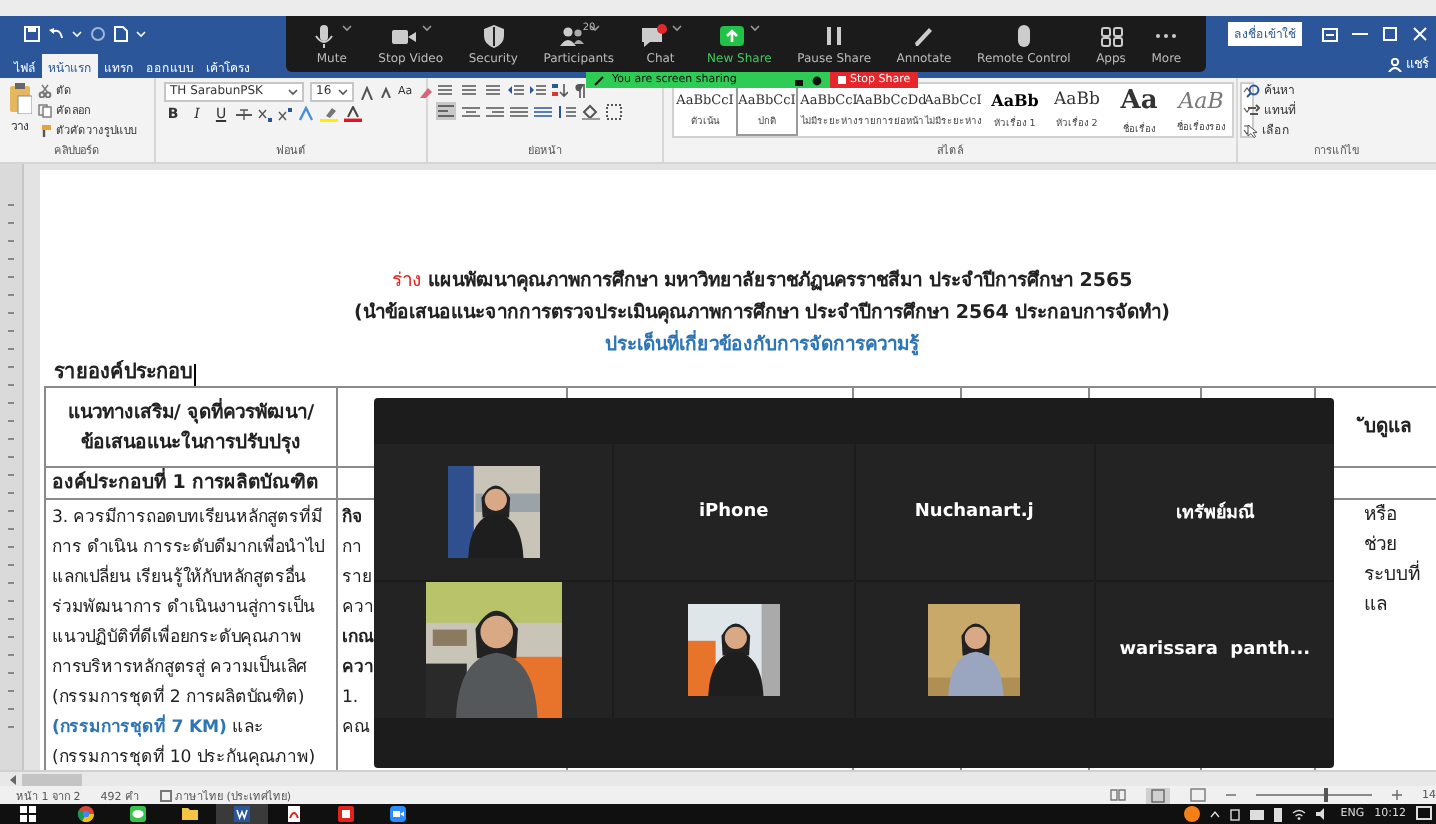  What do you see at coordinates (367, 92) in the screenshot?
I see `grow-font-icon` at bounding box center [367, 92].